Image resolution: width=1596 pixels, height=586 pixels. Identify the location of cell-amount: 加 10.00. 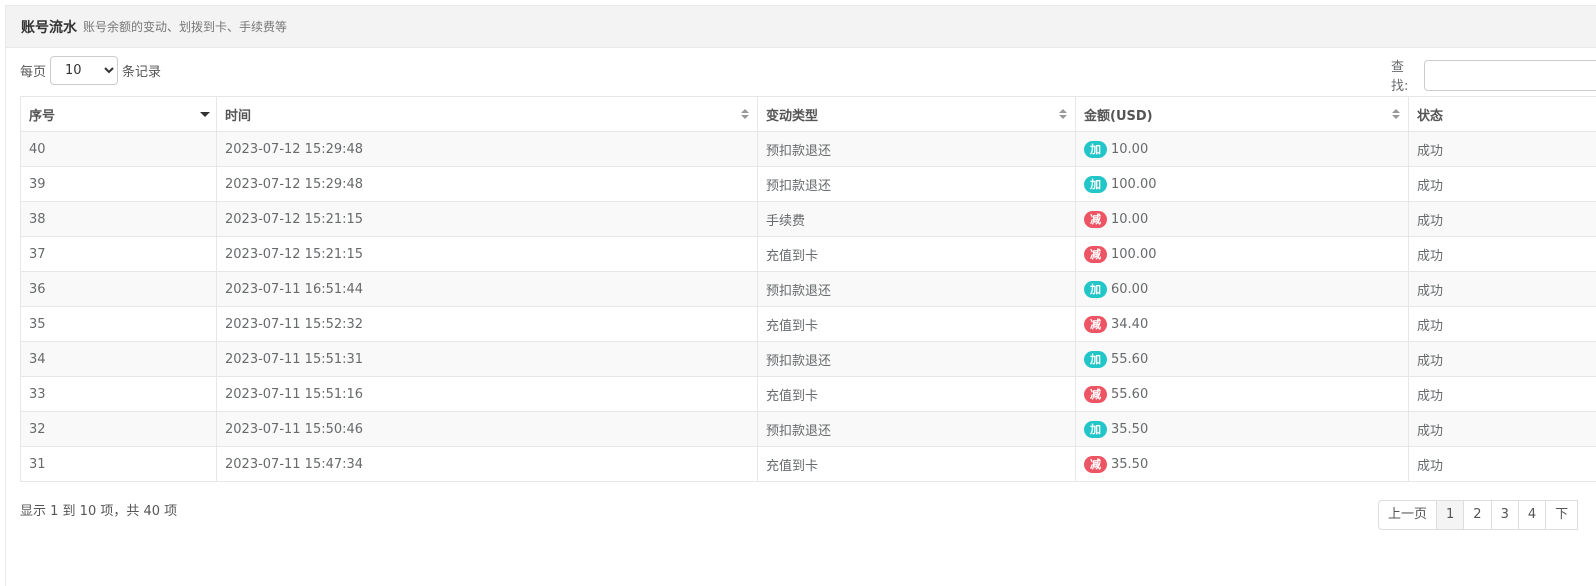
(1242, 149).